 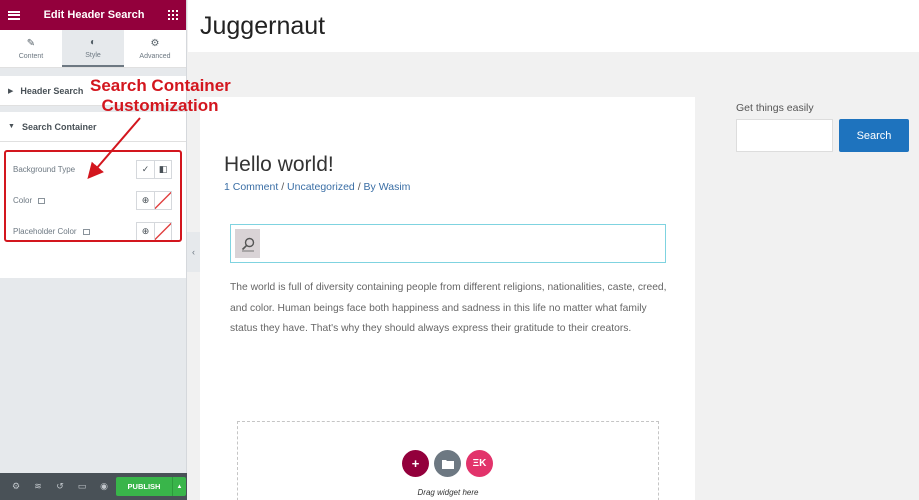 I want to click on pencil-icon: ✎, so click(x=31, y=43).